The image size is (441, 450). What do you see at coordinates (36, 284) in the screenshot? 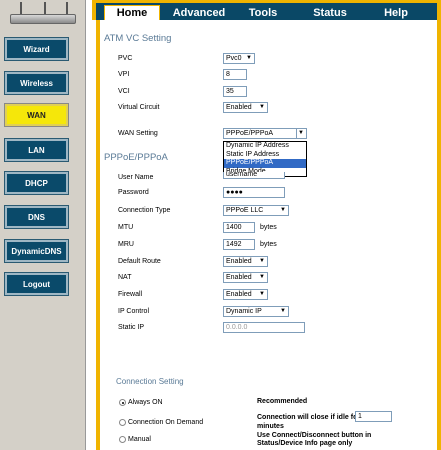
I see `sidebar-item-logout: Logout` at bounding box center [36, 284].